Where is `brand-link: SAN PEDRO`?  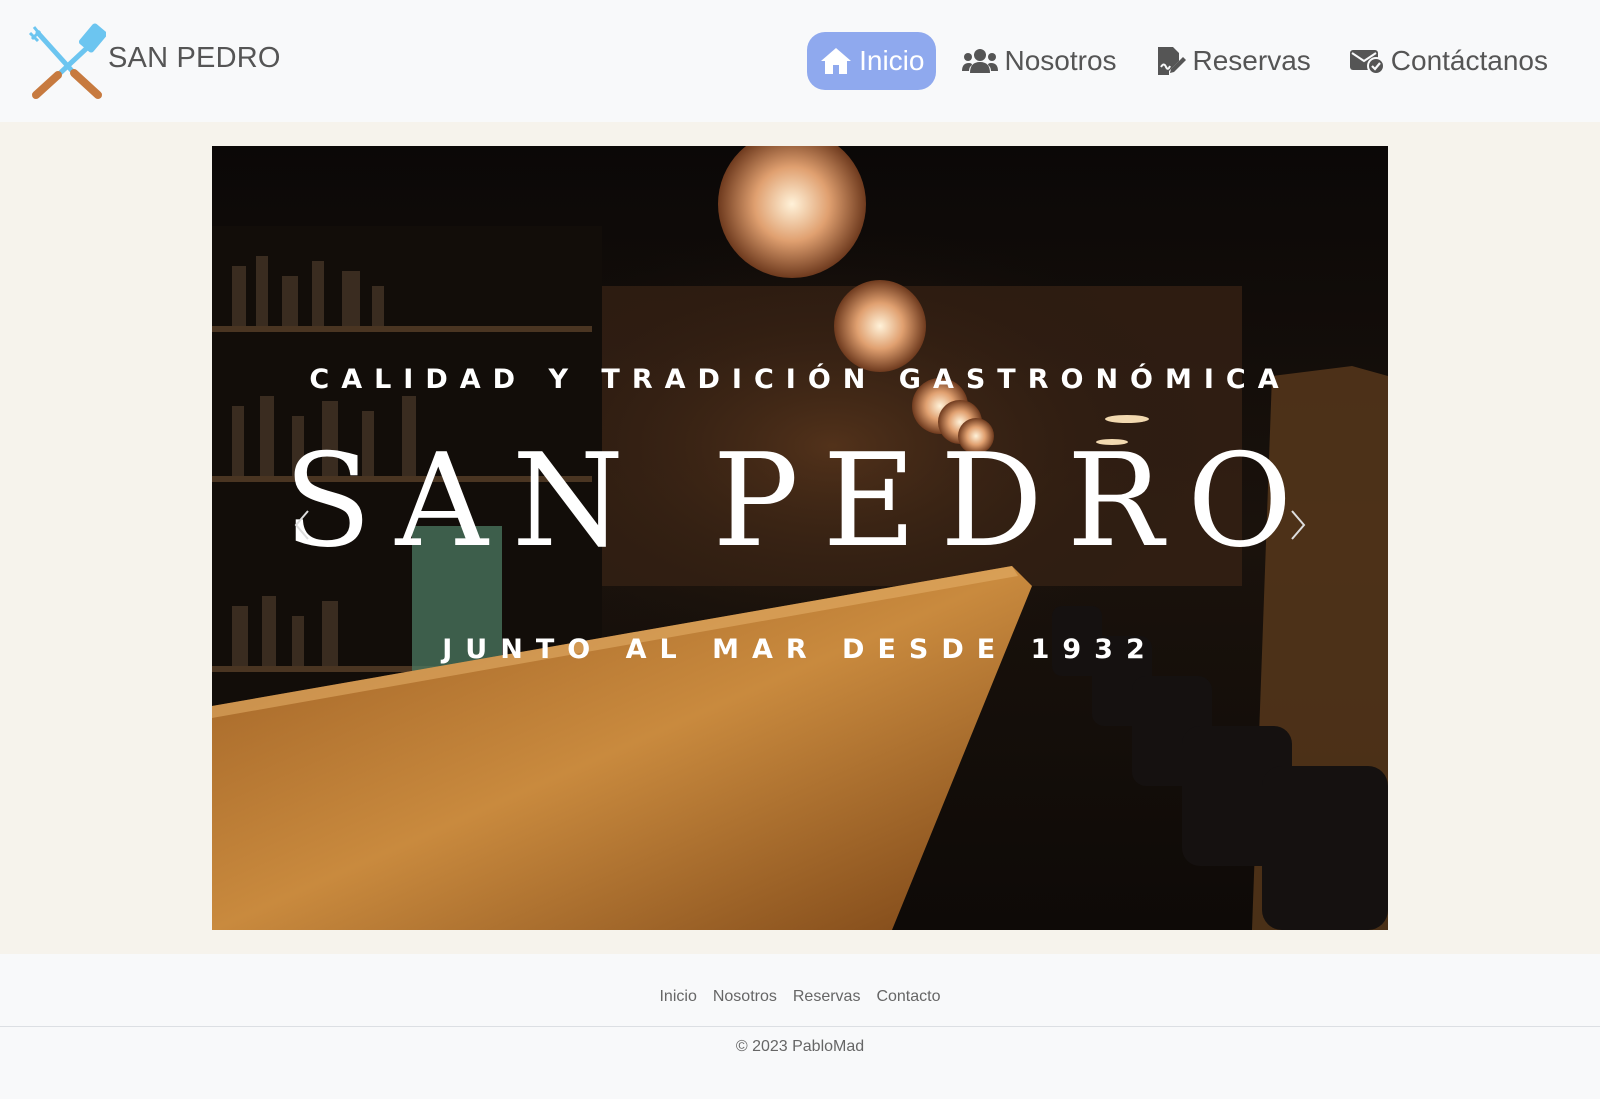 brand-link: SAN PEDRO is located at coordinates (154, 62).